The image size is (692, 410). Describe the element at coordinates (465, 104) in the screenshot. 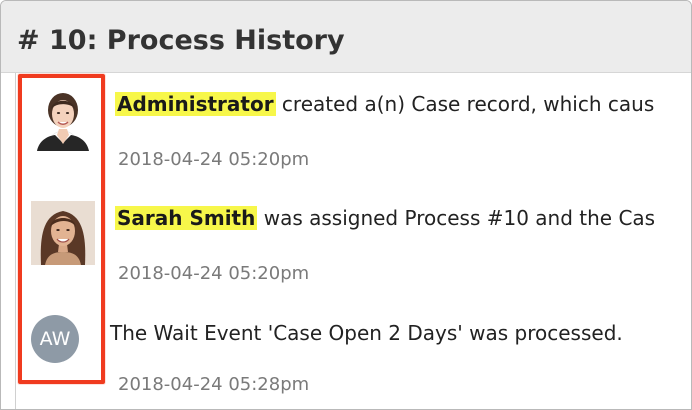

I see `entry-message-text: created a(n) Case record, which caus` at that location.